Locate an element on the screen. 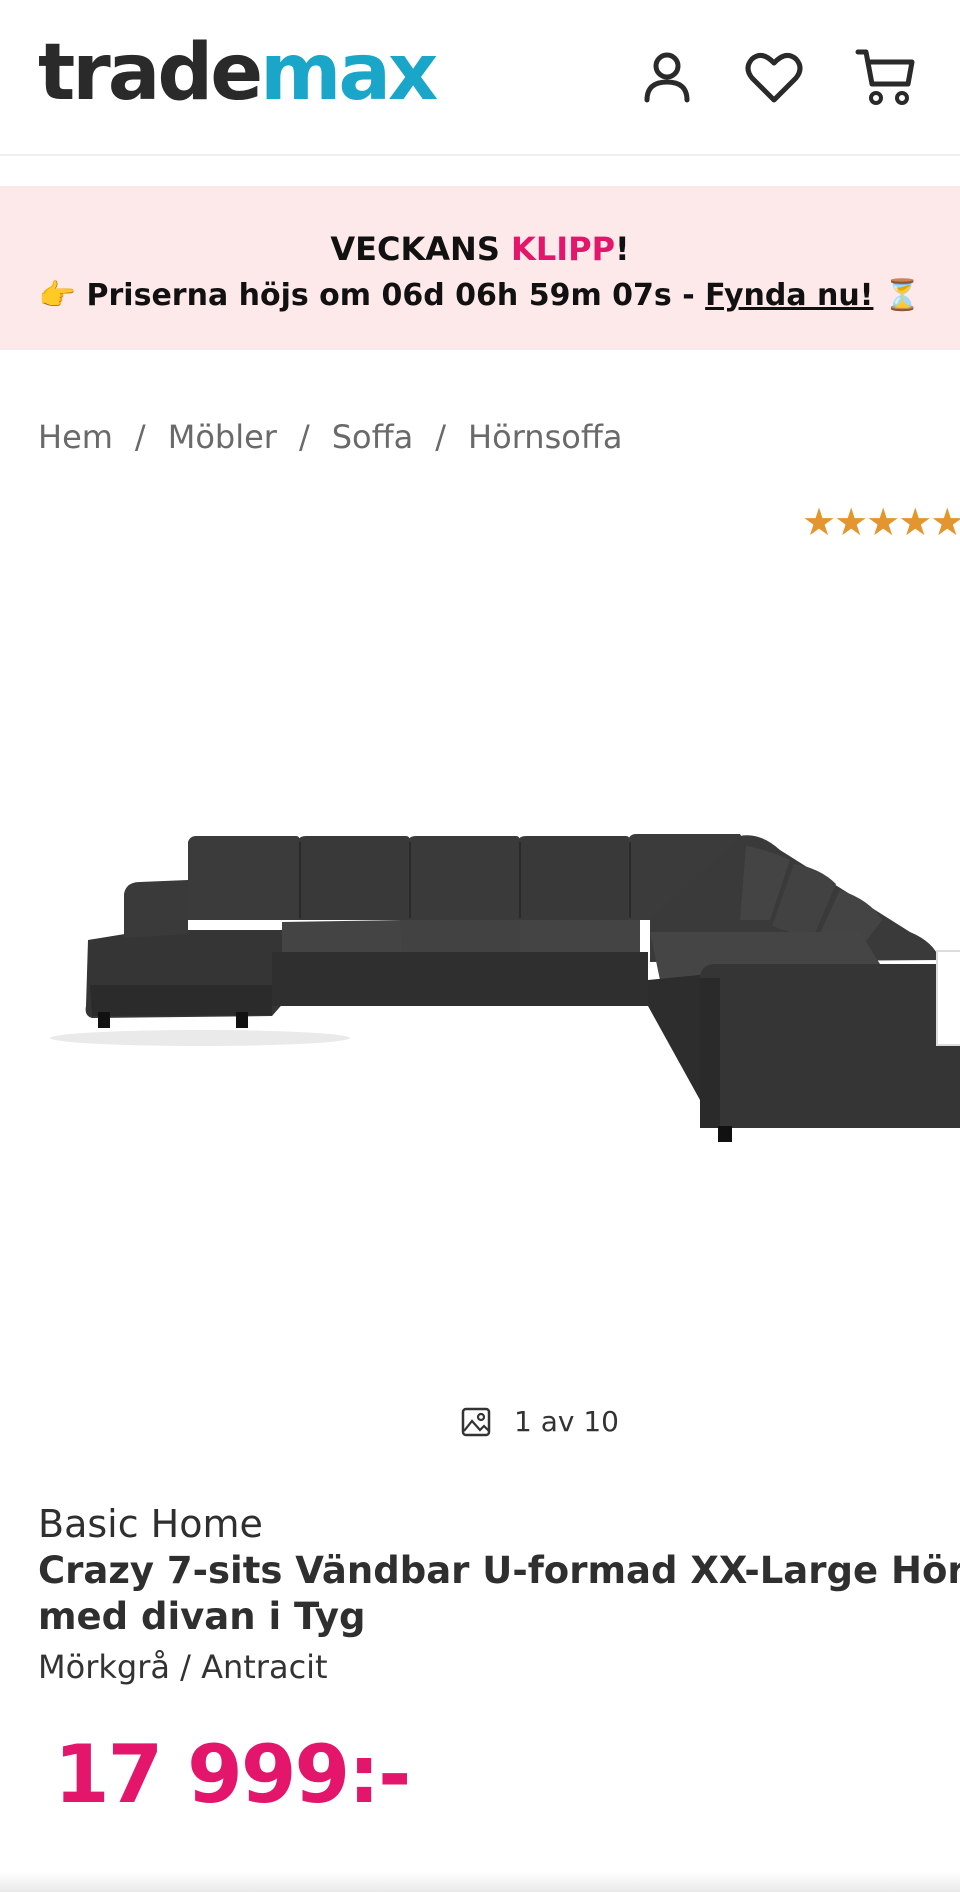 The image size is (960, 1892). trademax-logo: trademax is located at coordinates (238, 73).